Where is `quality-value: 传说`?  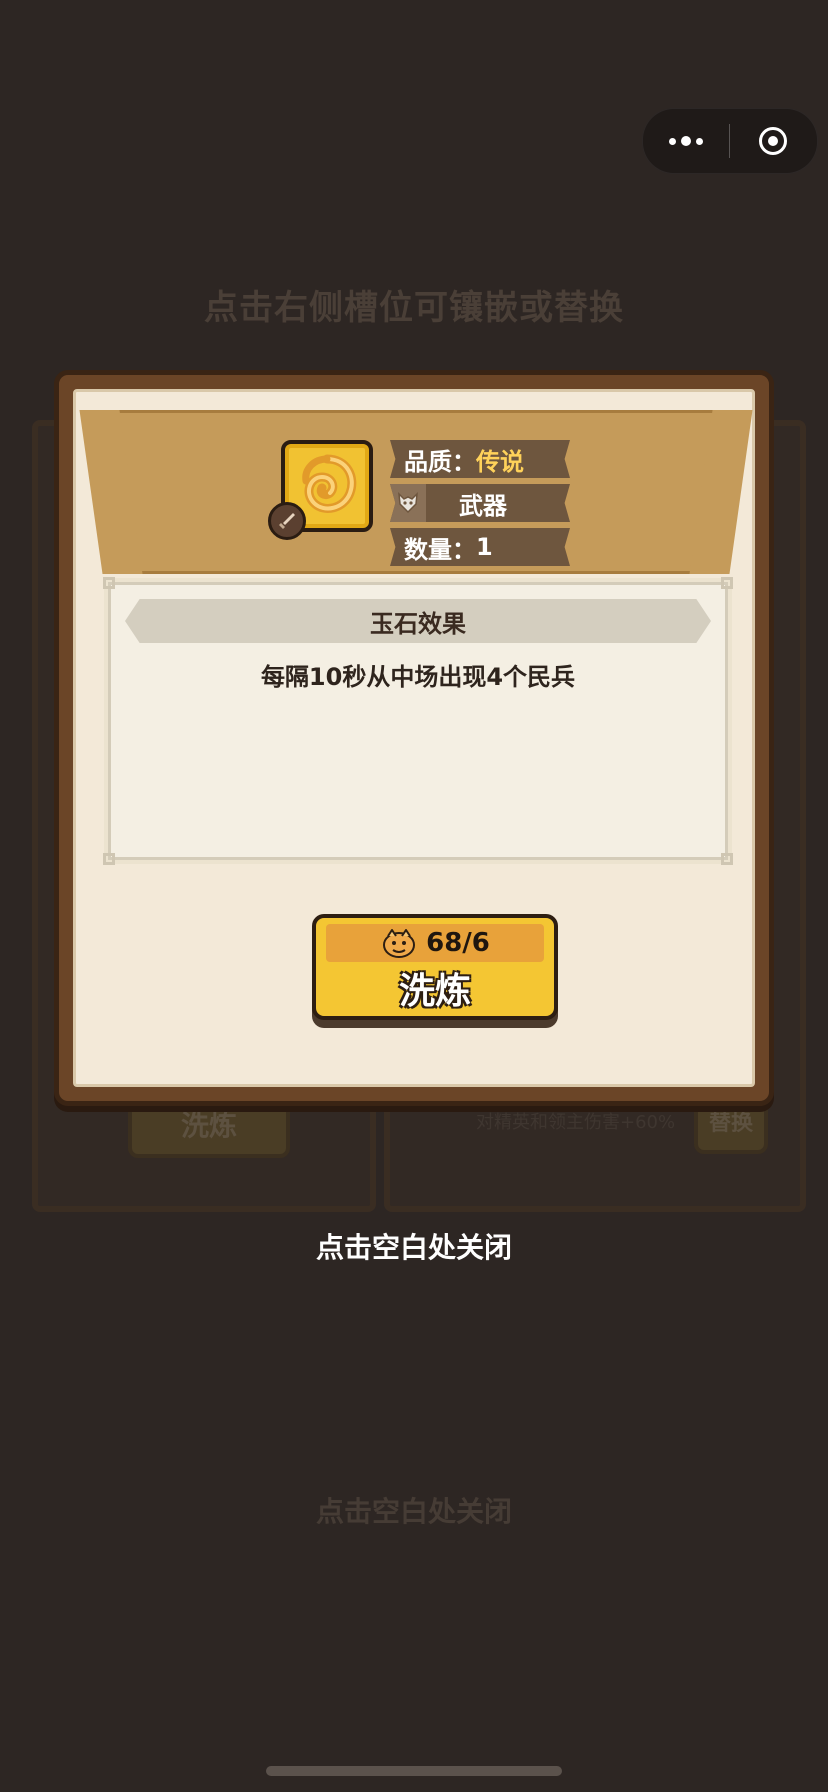 quality-value: 传说 is located at coordinates (500, 461).